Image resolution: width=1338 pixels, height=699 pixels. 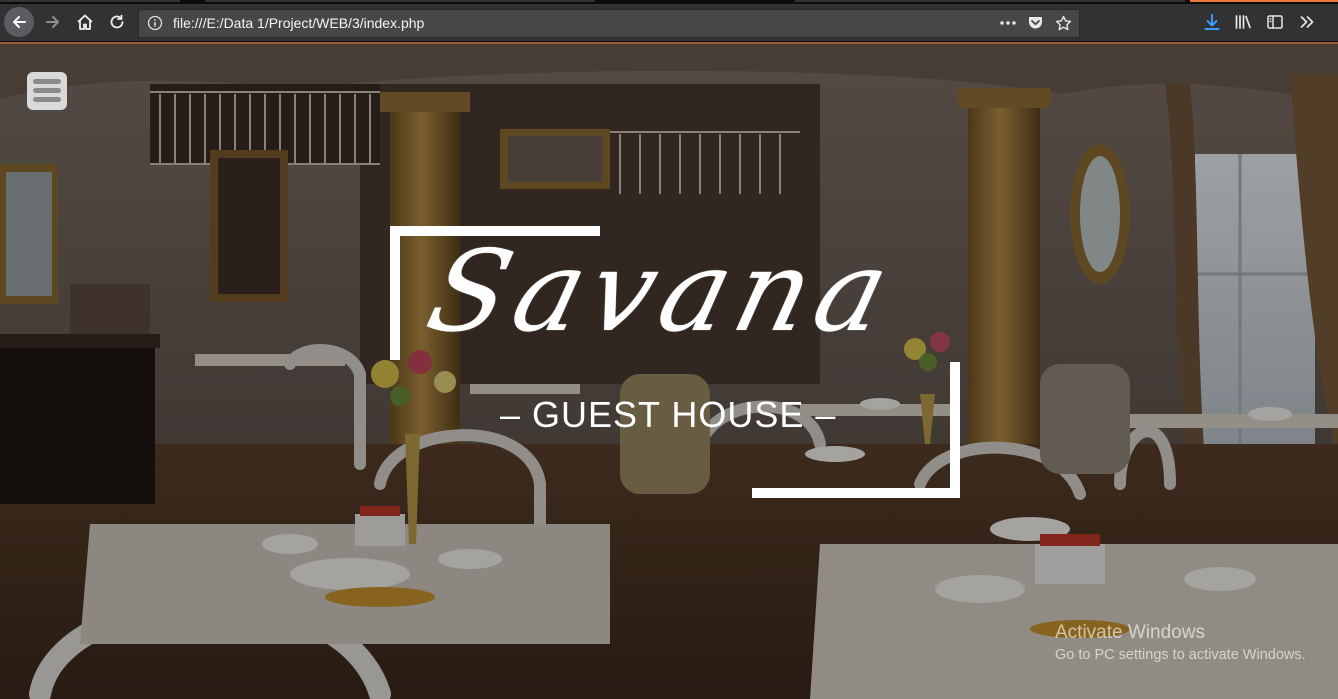 I want to click on menu-toggle-button, so click(x=47, y=91).